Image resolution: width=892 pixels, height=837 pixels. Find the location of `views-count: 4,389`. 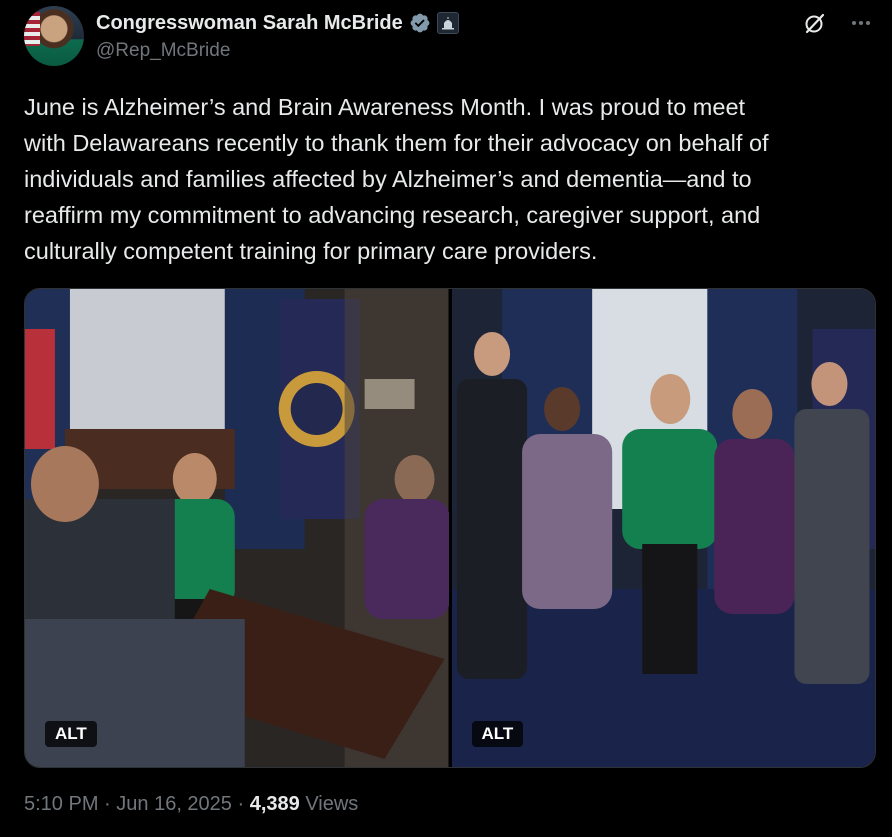

views-count: 4,389 is located at coordinates (274, 804).